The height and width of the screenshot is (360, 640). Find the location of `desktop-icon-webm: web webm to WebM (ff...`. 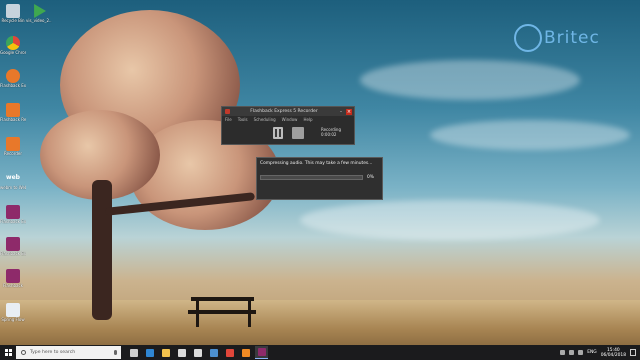

desktop-icon-webm: web webm to WebM (ff... is located at coordinates (13, 180).